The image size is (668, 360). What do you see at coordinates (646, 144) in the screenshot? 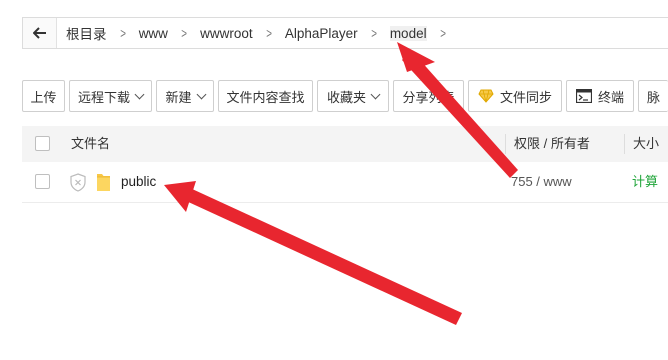
I see `header-size: 大小` at bounding box center [646, 144].